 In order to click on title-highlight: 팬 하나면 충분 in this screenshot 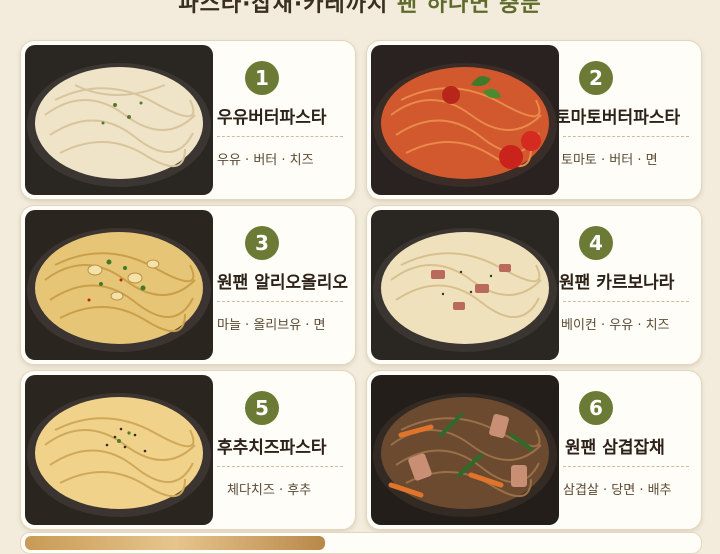, I will do `click(469, 8)`.